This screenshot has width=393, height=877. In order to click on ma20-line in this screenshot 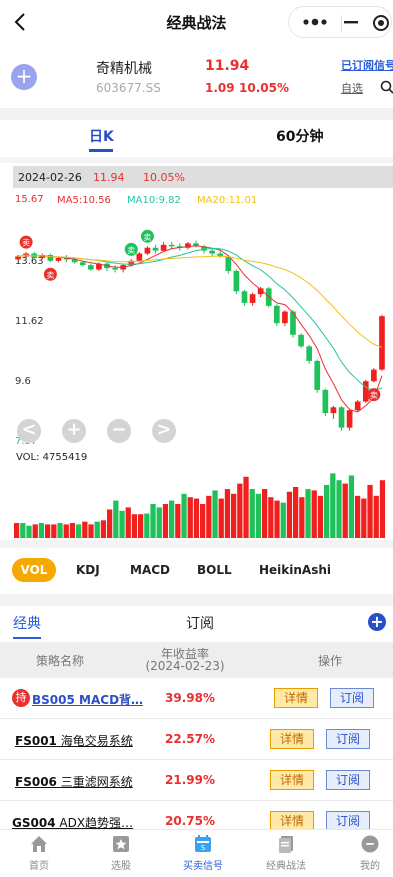, I will do `click(200, 301)`.